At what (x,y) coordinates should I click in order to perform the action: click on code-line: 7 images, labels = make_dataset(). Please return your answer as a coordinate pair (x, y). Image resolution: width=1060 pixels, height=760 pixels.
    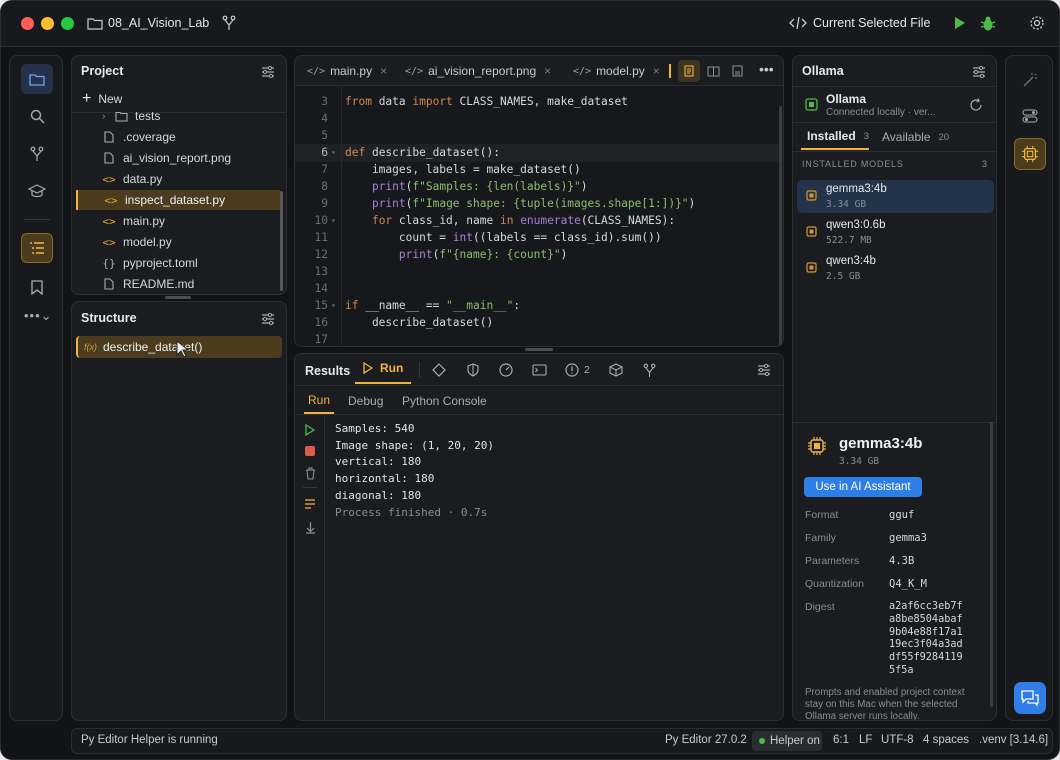
    Looking at the image, I should click on (535, 169).